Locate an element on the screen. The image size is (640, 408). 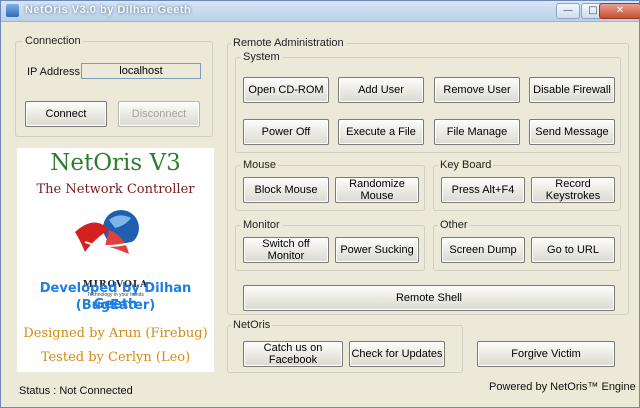
screen-dump-button: Screen Dump is located at coordinates (483, 250).